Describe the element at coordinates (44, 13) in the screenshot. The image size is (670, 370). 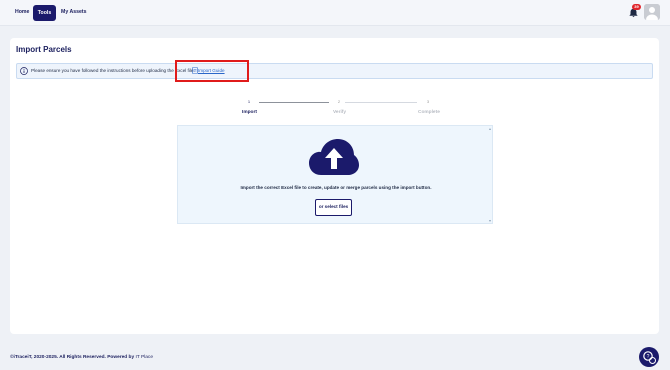
I see `nav-tools: Tools` at that location.